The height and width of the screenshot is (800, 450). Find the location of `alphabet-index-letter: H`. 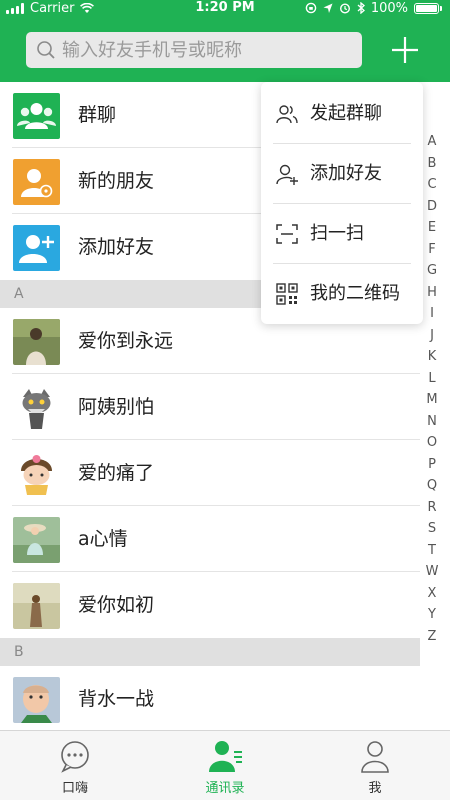

alphabet-index-letter: H is located at coordinates (432, 293).